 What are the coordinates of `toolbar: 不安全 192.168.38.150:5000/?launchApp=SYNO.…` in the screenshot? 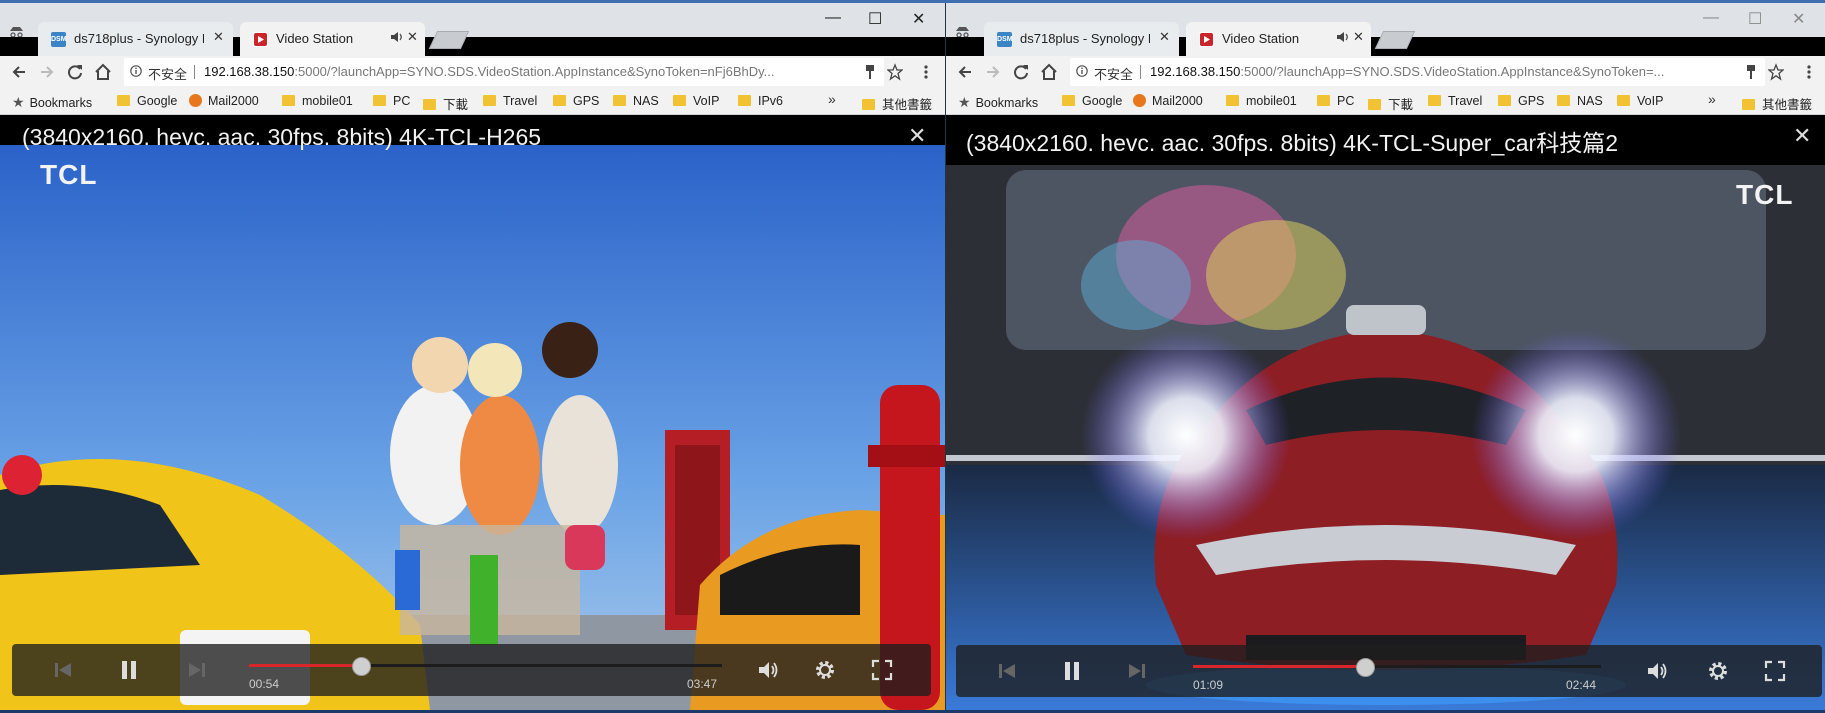 It's located at (472, 72).